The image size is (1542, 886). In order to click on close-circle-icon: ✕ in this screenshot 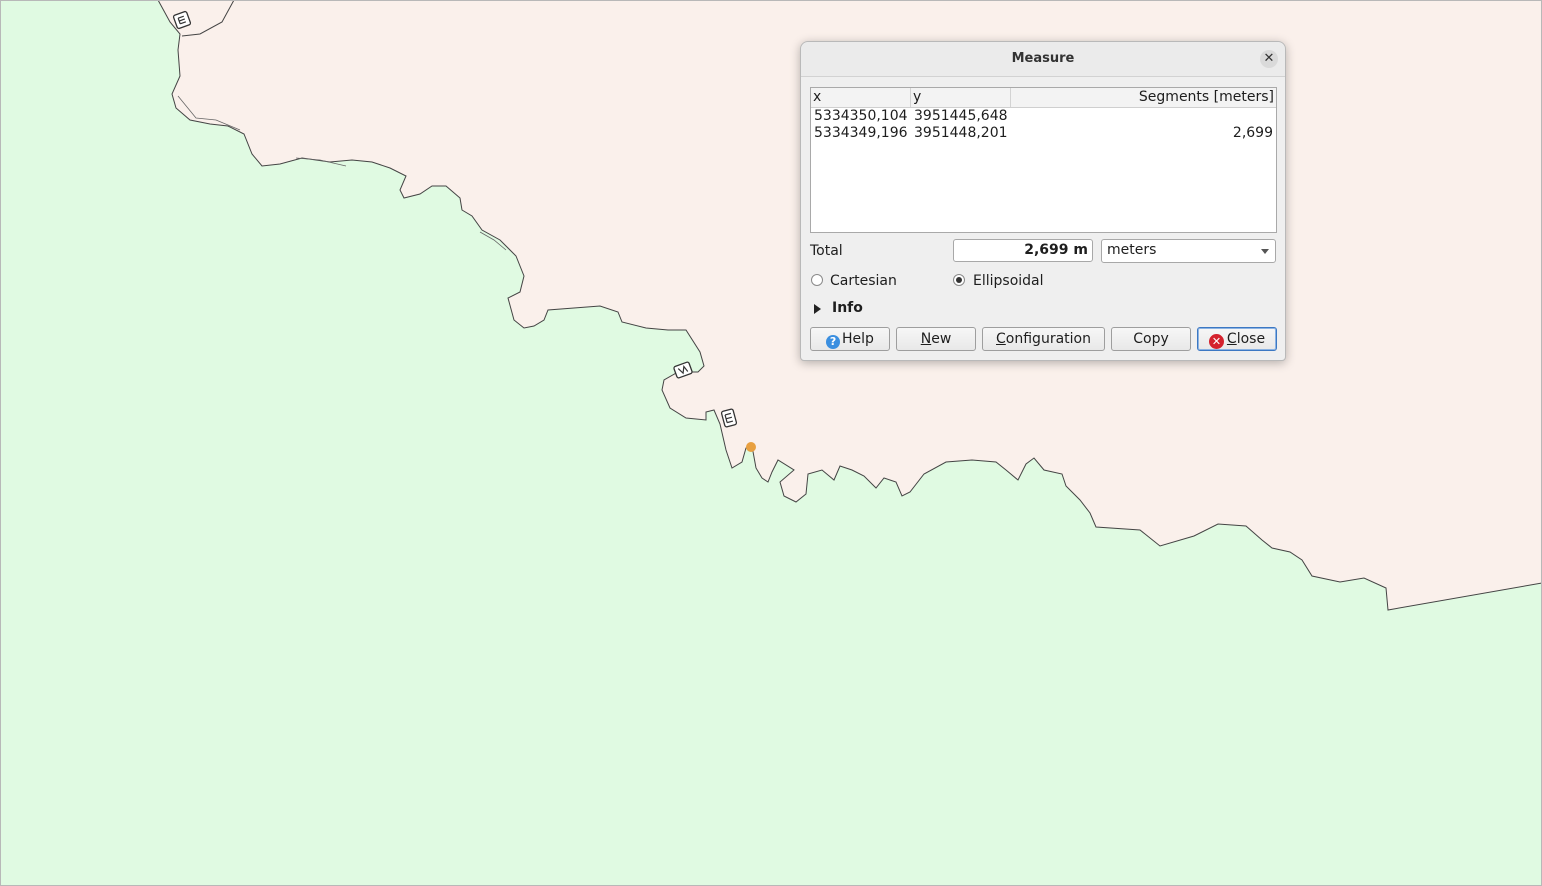, I will do `click(1216, 341)`.